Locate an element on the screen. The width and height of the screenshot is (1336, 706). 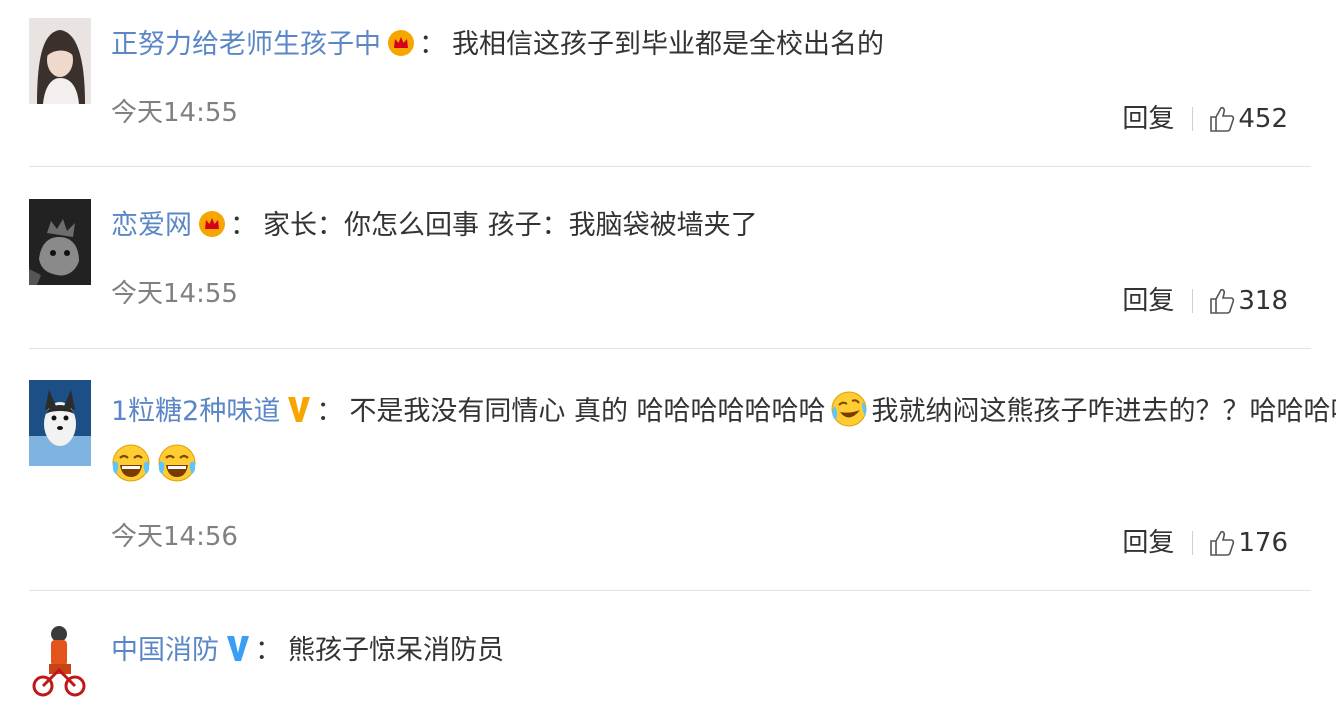
comment-username: 中国消防 is located at coordinates (165, 650).